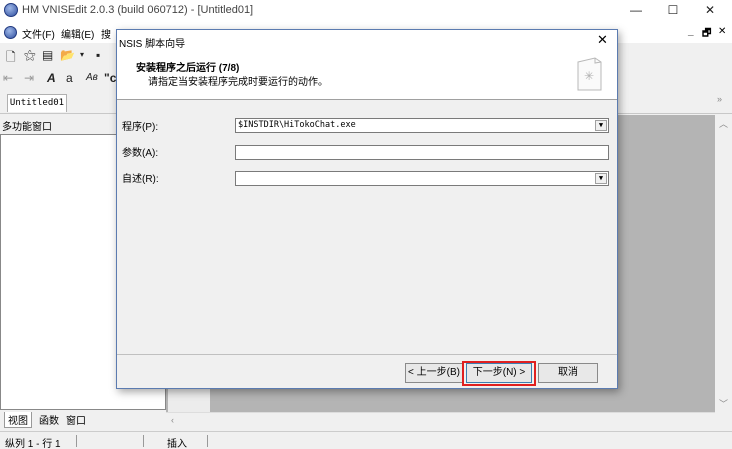  I want to click on open-folder-icon: 📂, so click(67, 55).